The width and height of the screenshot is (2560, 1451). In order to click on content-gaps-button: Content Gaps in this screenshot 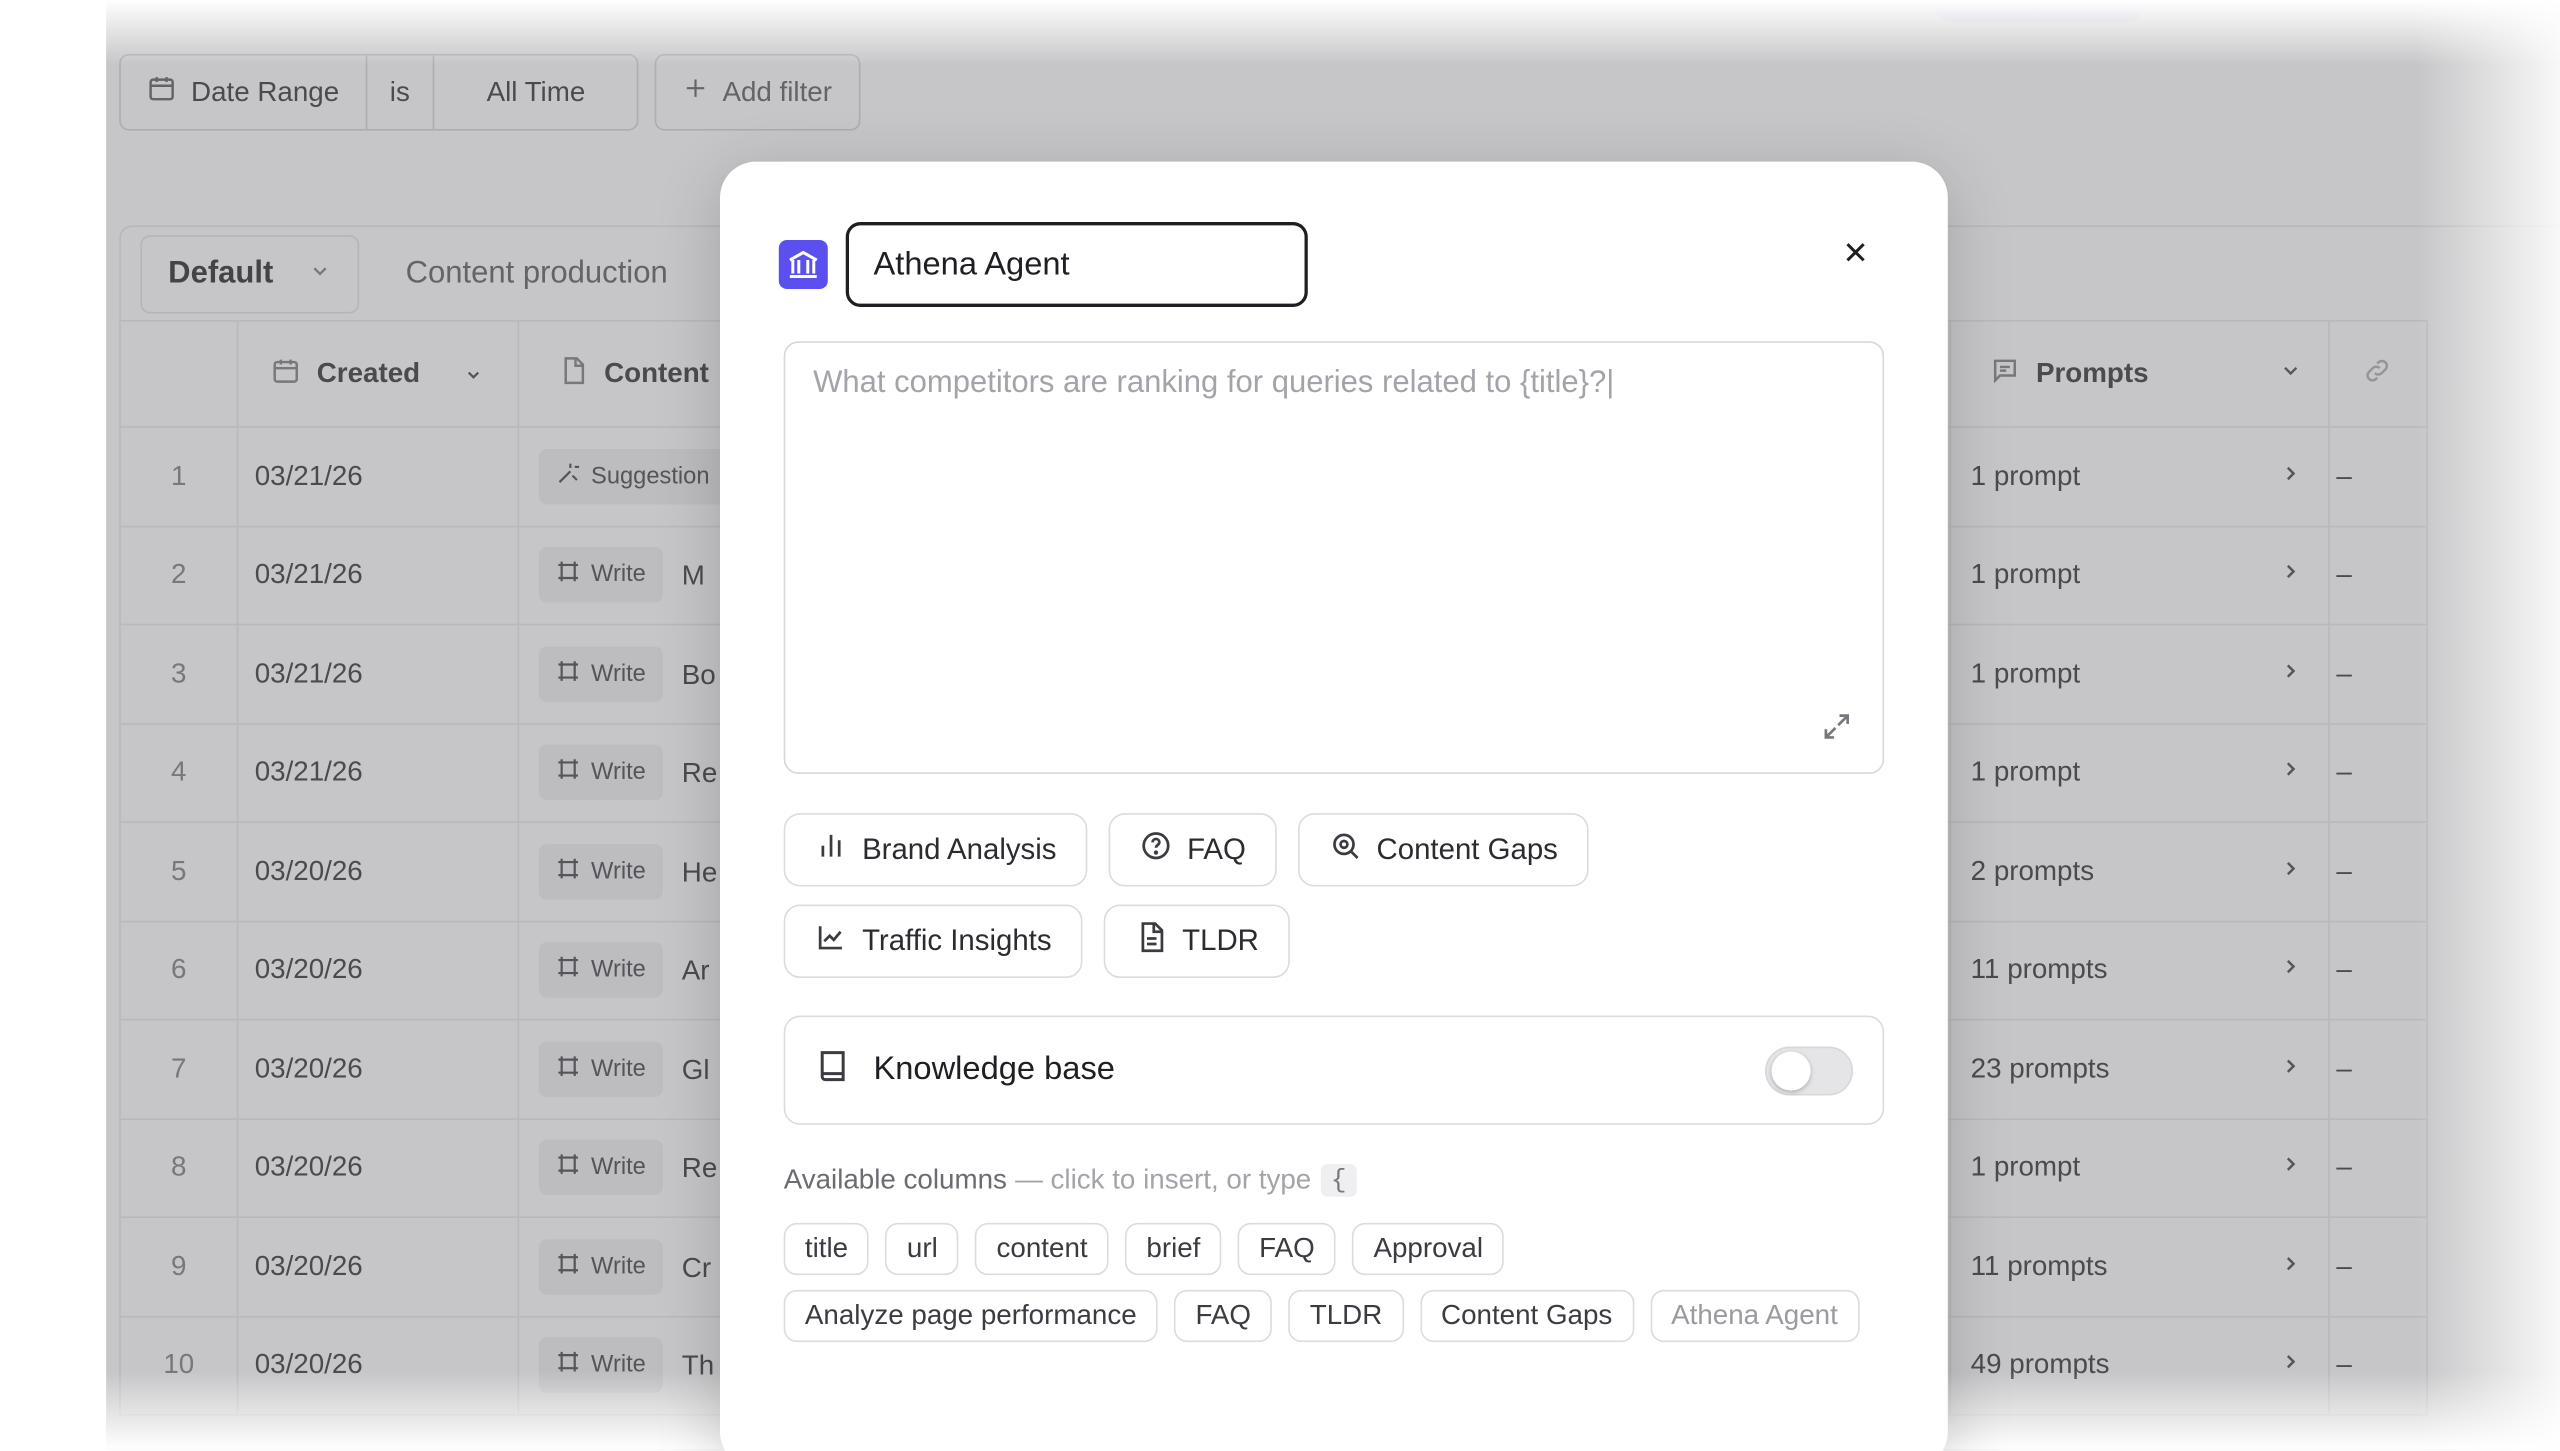, I will do `click(1443, 850)`.